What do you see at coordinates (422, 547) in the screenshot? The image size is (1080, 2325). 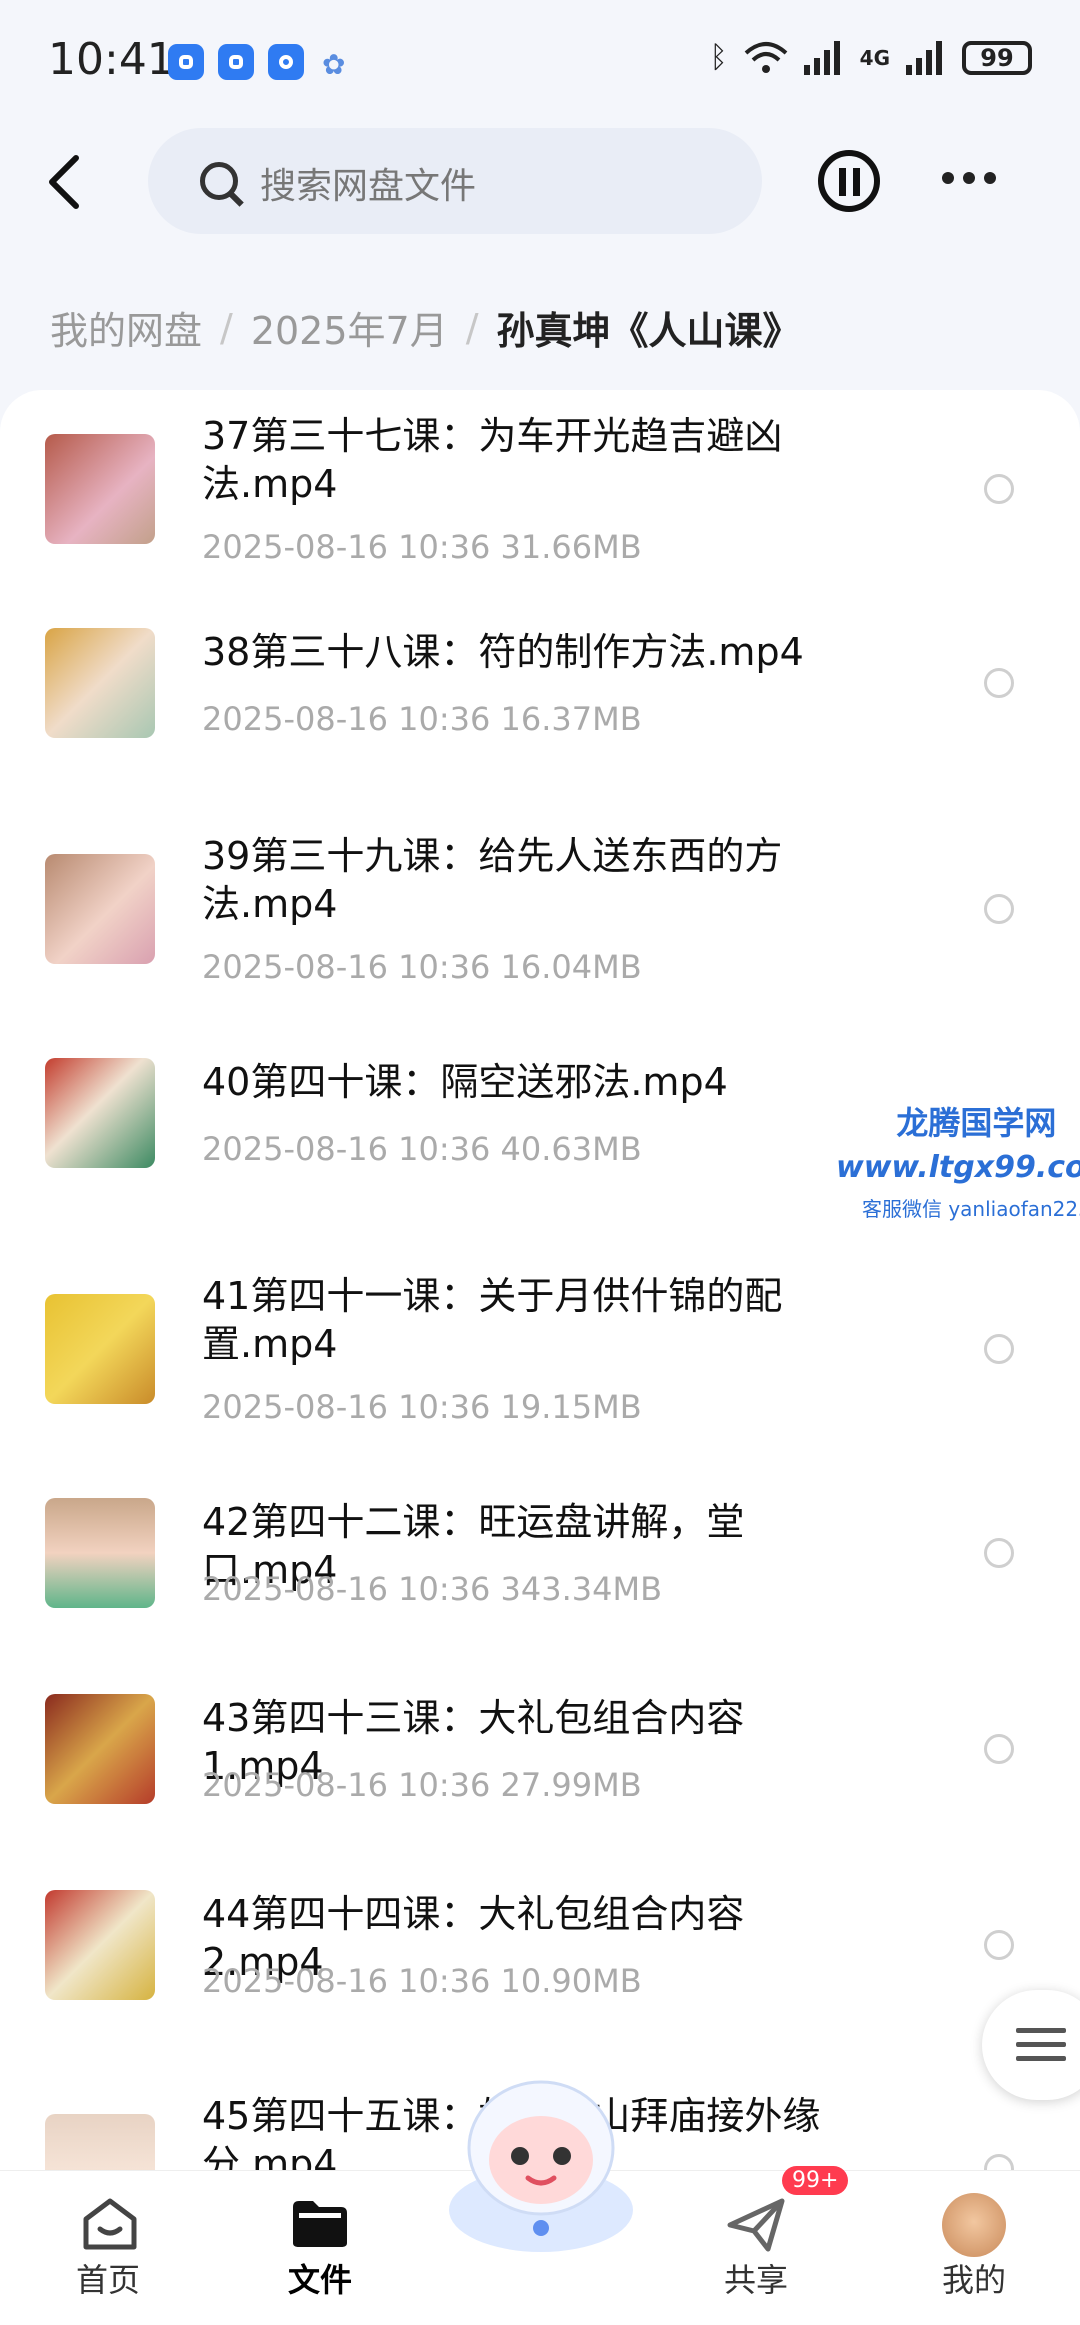 I see `file-meta: 2025-08-16 10:36 31.66MB` at bounding box center [422, 547].